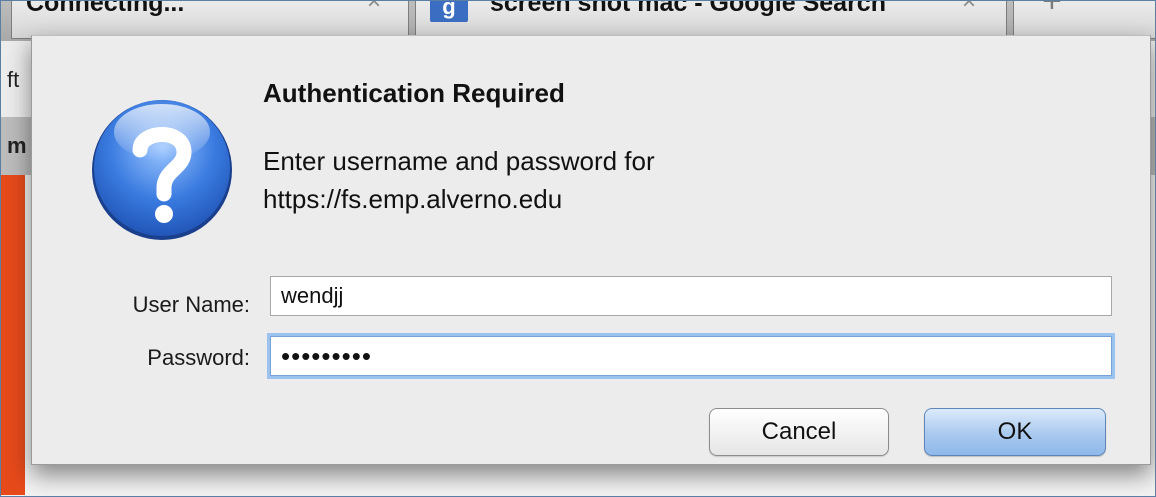 The height and width of the screenshot is (497, 1156). What do you see at coordinates (414, 93) in the screenshot?
I see `dialog-title: Authentication Required` at bounding box center [414, 93].